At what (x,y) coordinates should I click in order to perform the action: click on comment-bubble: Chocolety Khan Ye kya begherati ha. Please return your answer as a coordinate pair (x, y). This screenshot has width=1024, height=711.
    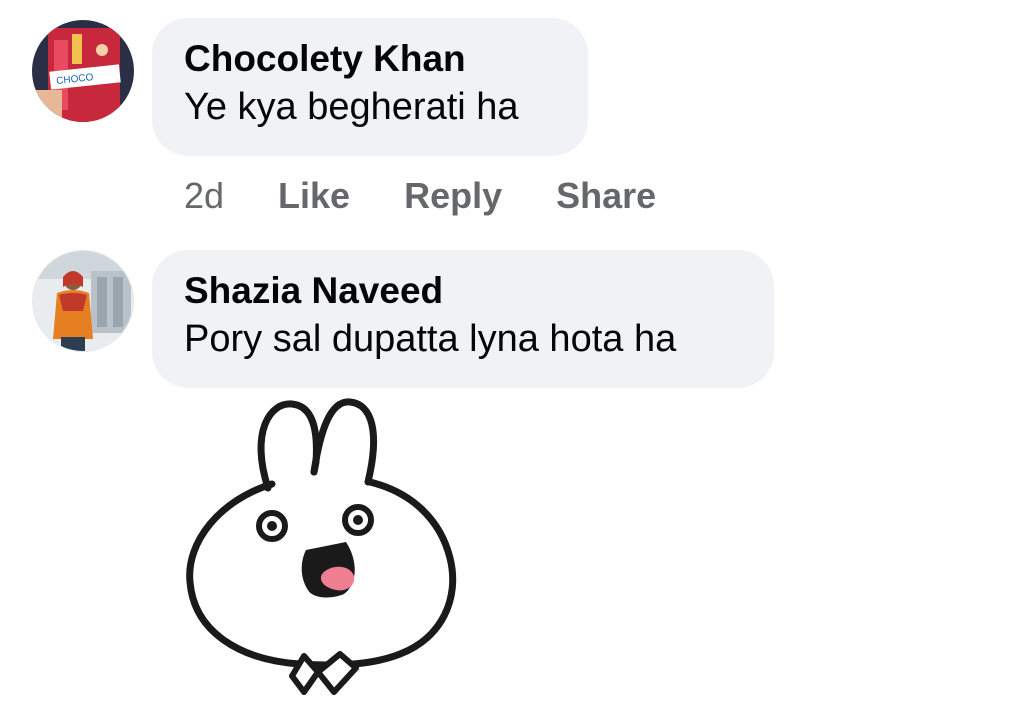
    Looking at the image, I should click on (370, 87).